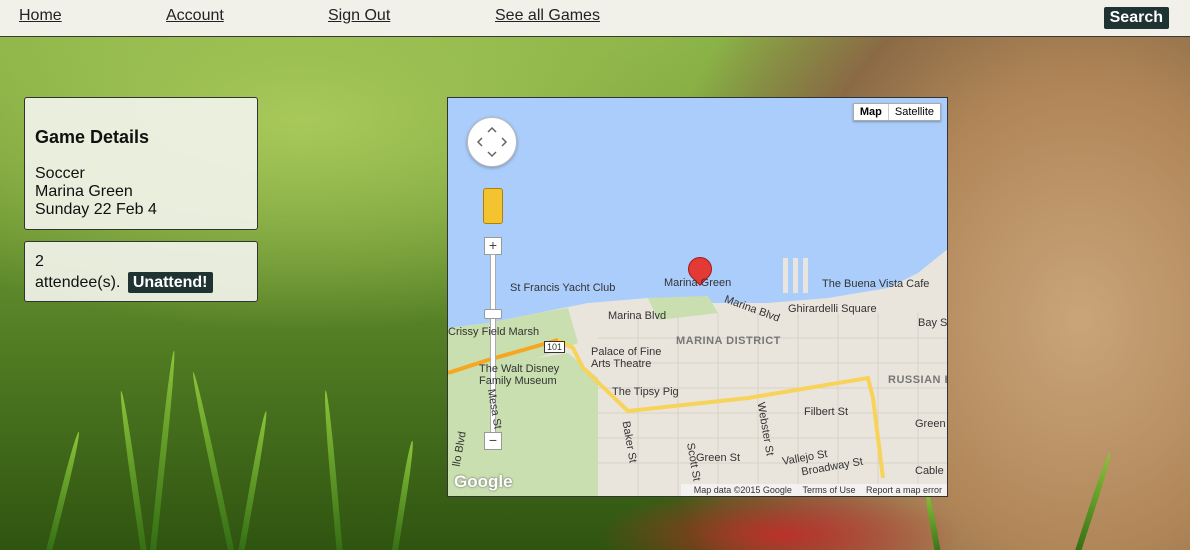 Image resolution: width=1190 pixels, height=550 pixels. Describe the element at coordinates (519, 375) in the screenshot. I see `map-label-disney: The Walt Disney Family Museum` at that location.